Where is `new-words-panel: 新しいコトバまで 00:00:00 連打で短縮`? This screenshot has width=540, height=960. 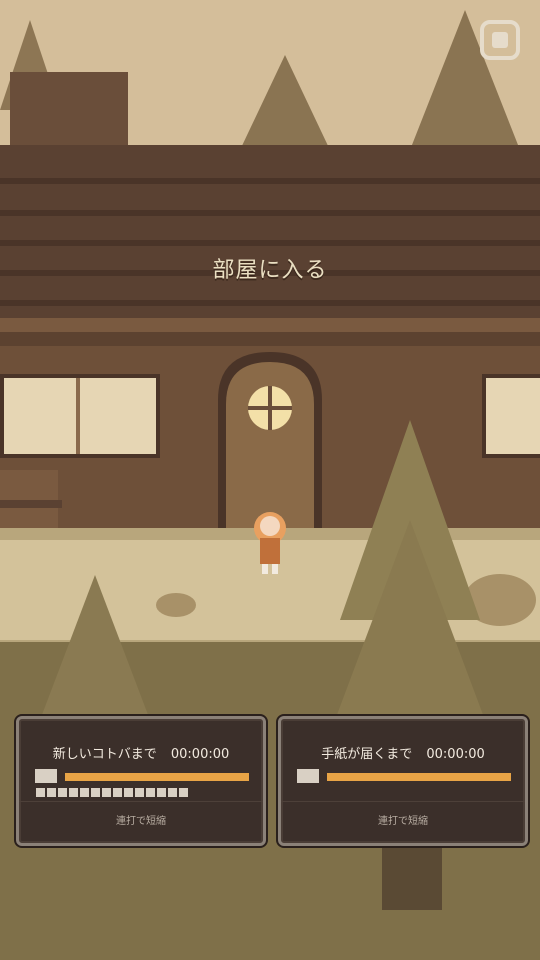 new-words-panel: 新しいコトバまで 00:00:00 連打で短縮 is located at coordinates (141, 781).